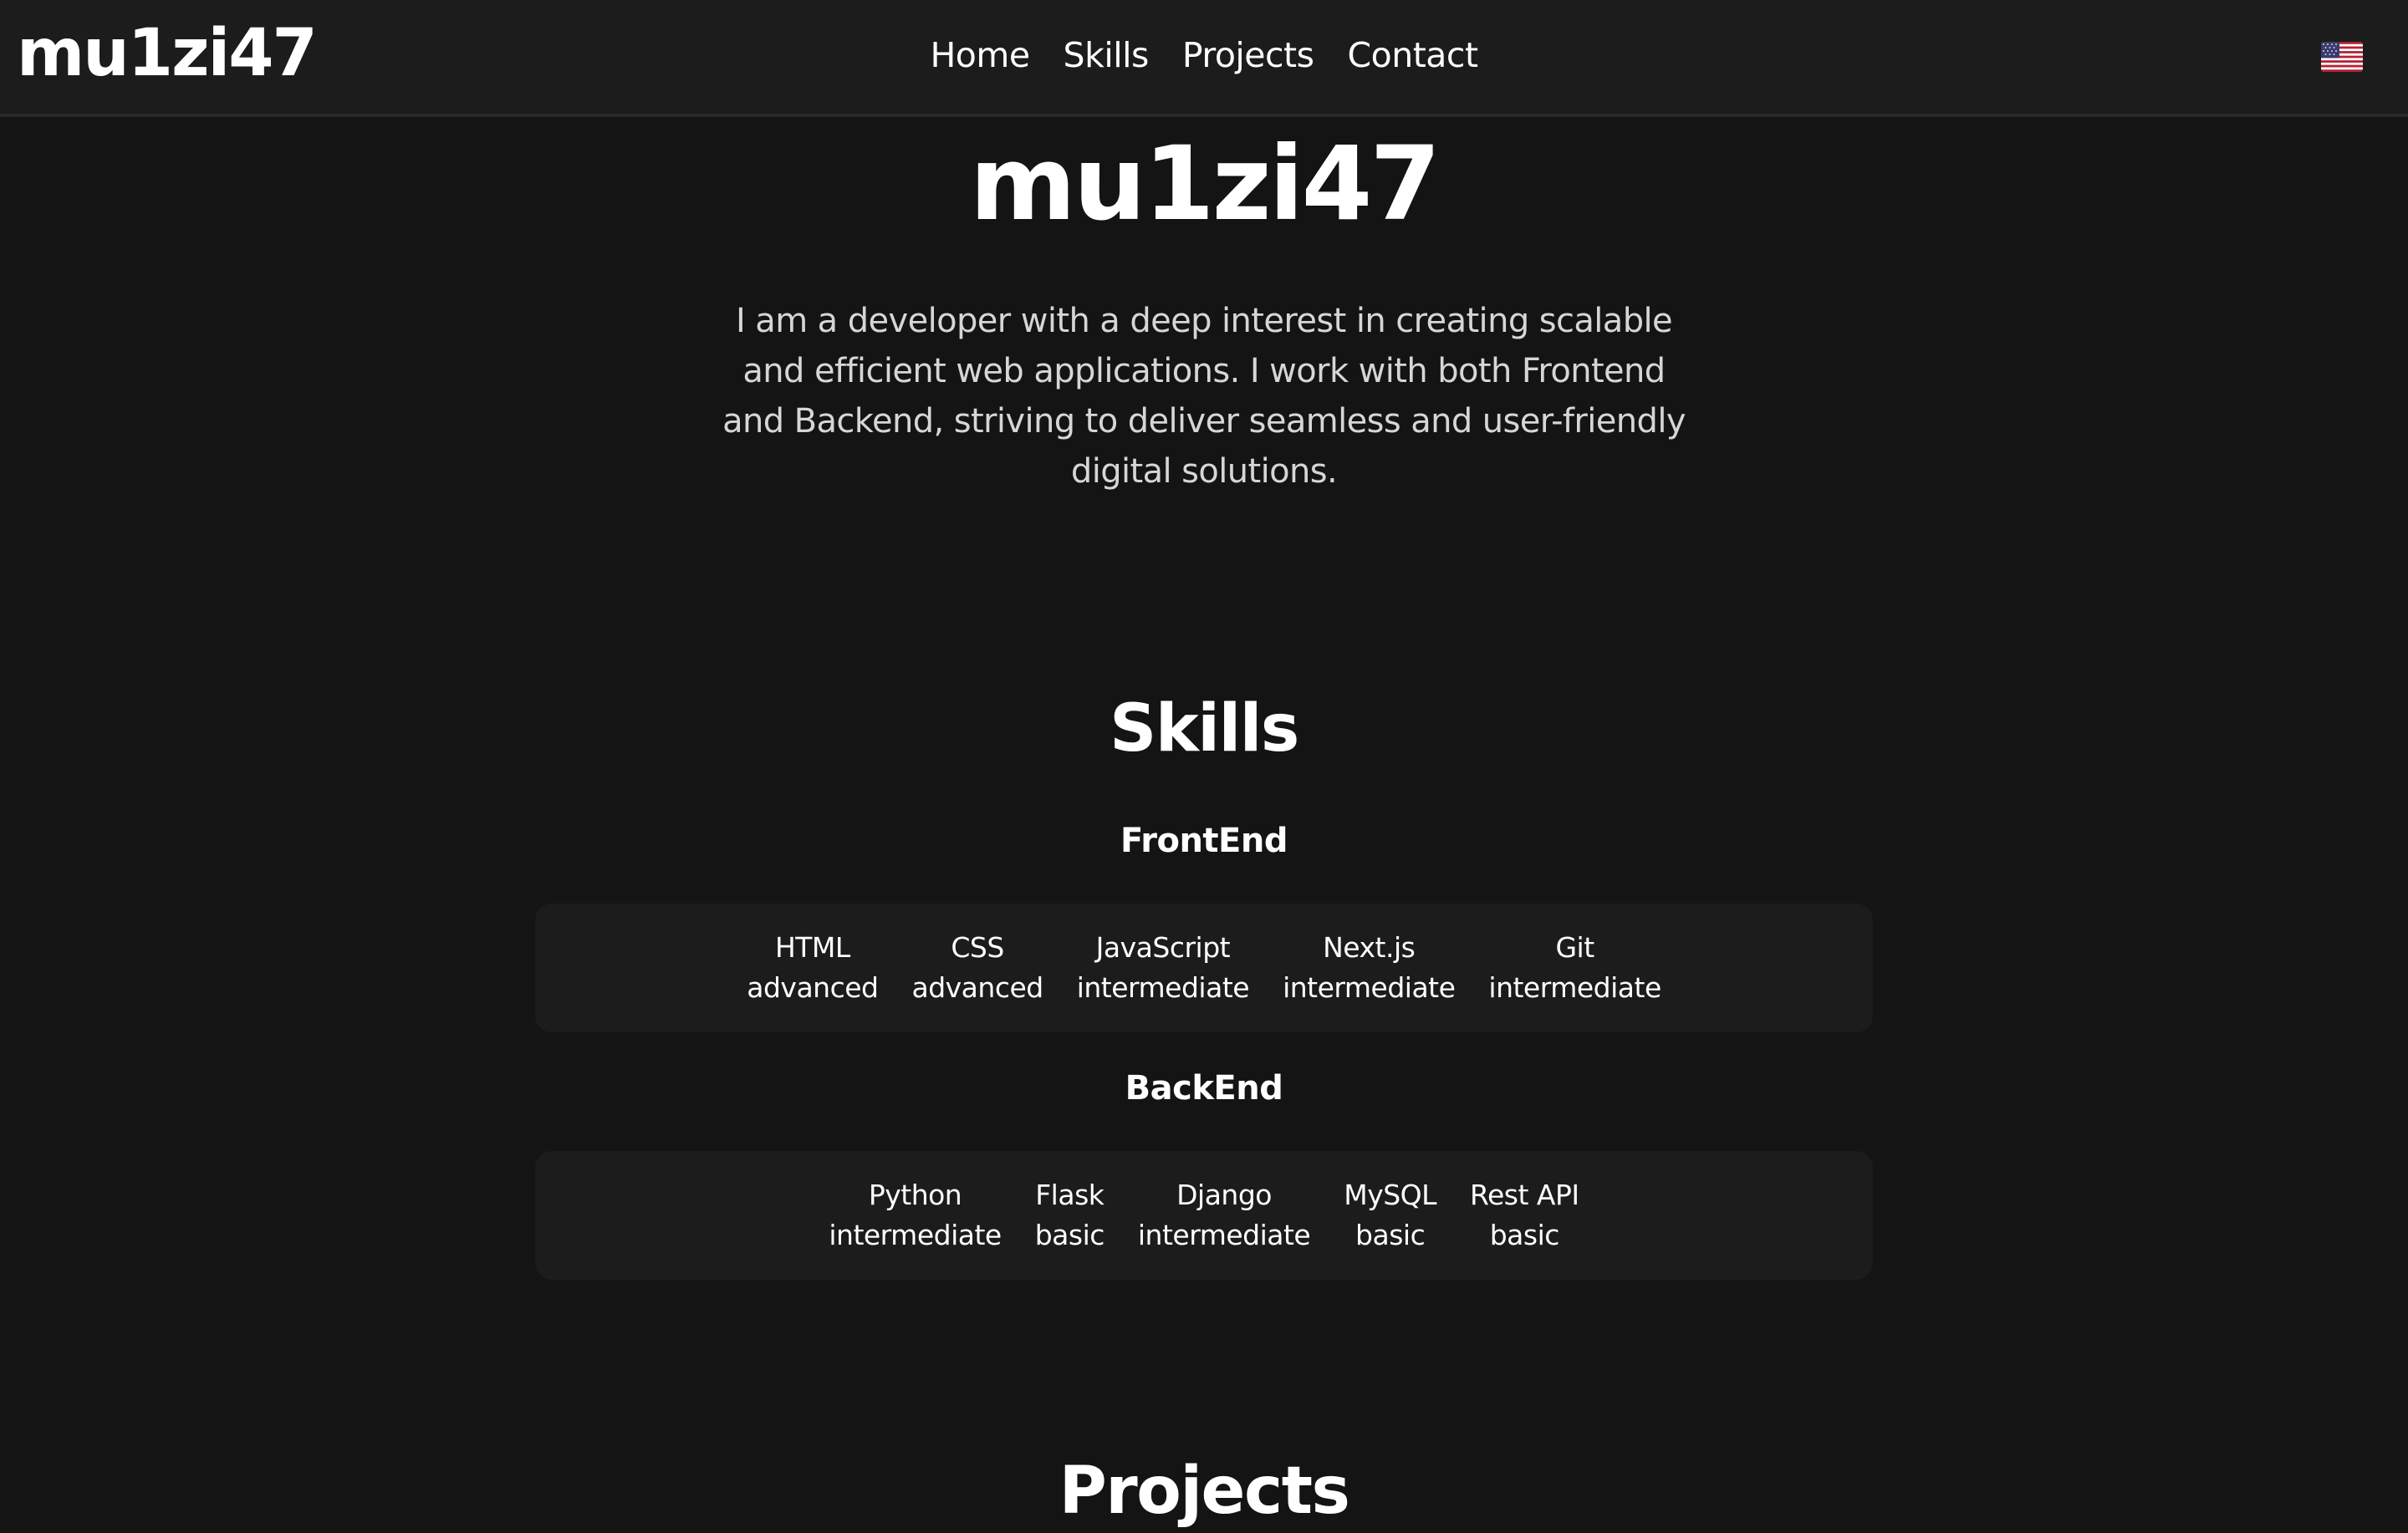 The width and height of the screenshot is (2408, 1533). Describe the element at coordinates (1163, 968) in the screenshot. I see `skill-item: JavaScript intermediate` at that location.